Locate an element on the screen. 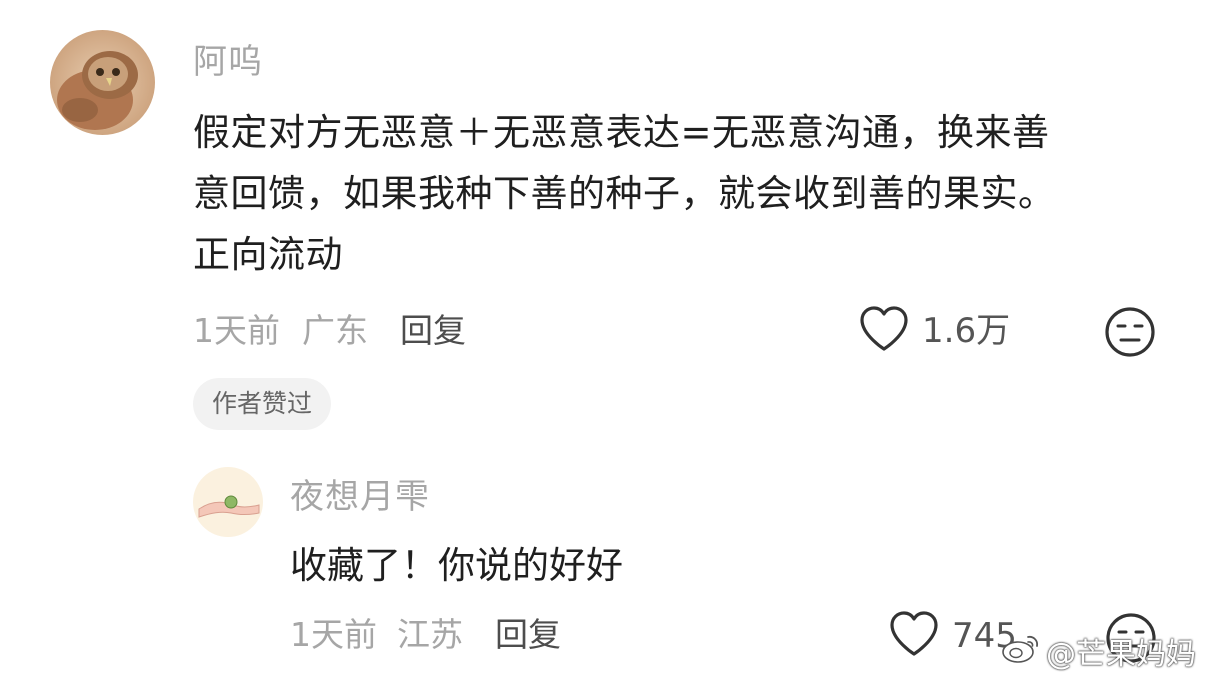  comment-line: 假定对方无恶意＋无恶意表达=无恶意沟通，换来善 is located at coordinates (621, 132).